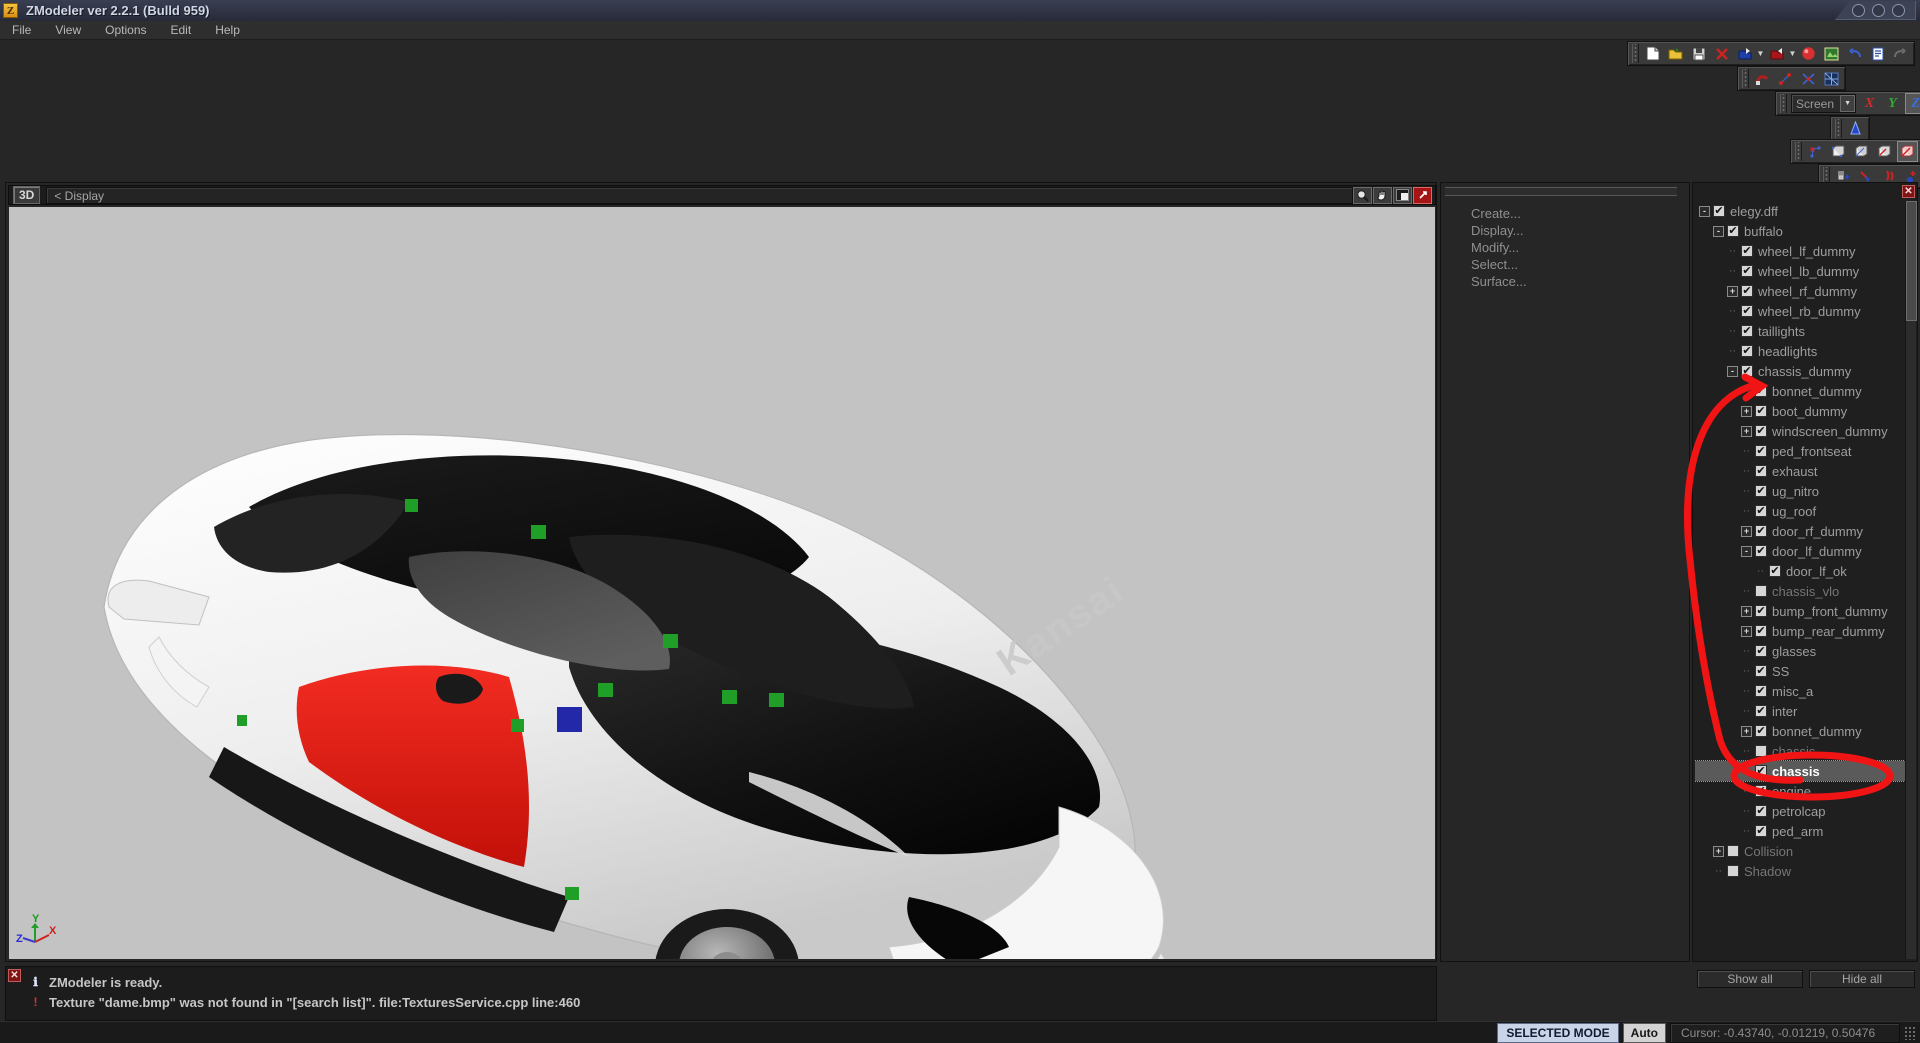 This screenshot has width=1920, height=1043. Describe the element at coordinates (181, 30) in the screenshot. I see `menu-edit: Edit` at that location.